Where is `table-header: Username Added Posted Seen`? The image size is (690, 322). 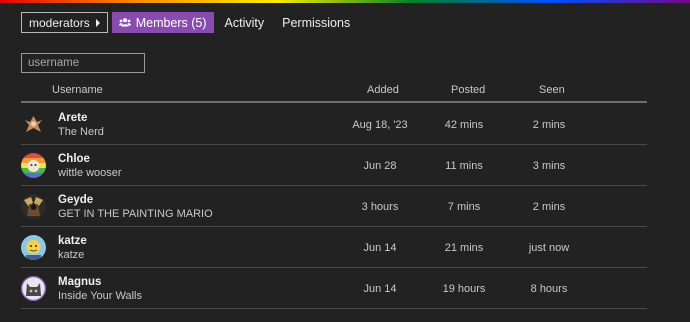 table-header: Username Added Posted Seen is located at coordinates (334, 92).